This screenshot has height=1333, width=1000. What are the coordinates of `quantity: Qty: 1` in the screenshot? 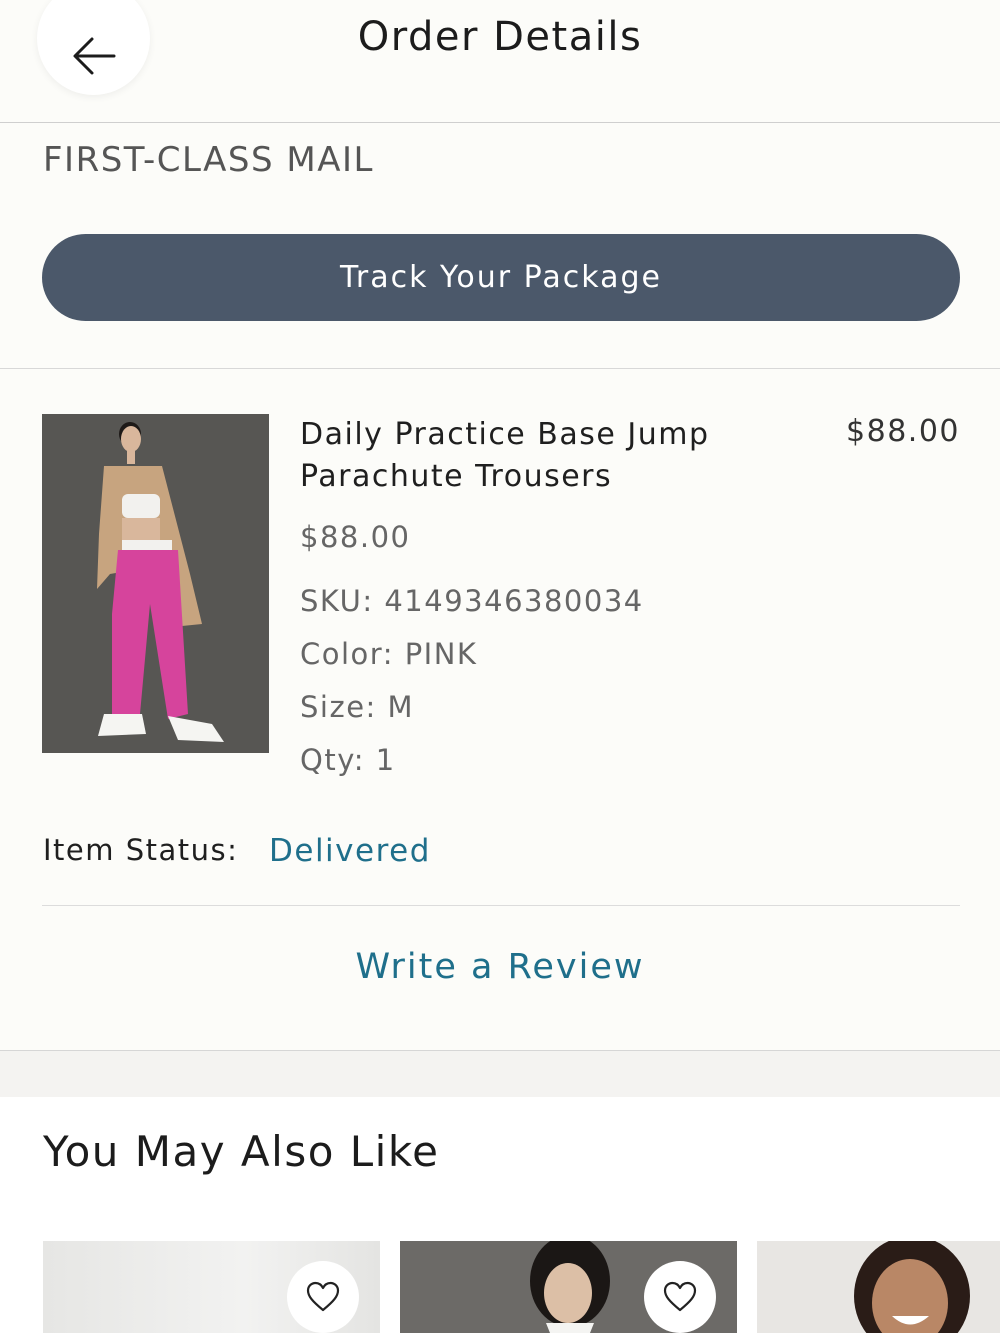 It's located at (348, 760).